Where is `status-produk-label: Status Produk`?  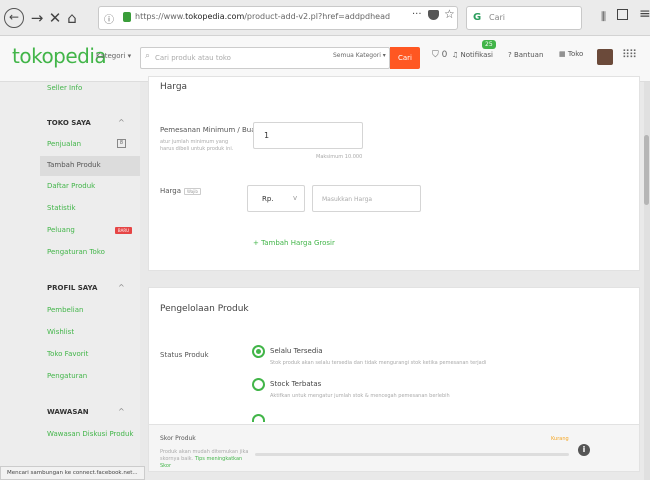 status-produk-label: Status Produk is located at coordinates (184, 355).